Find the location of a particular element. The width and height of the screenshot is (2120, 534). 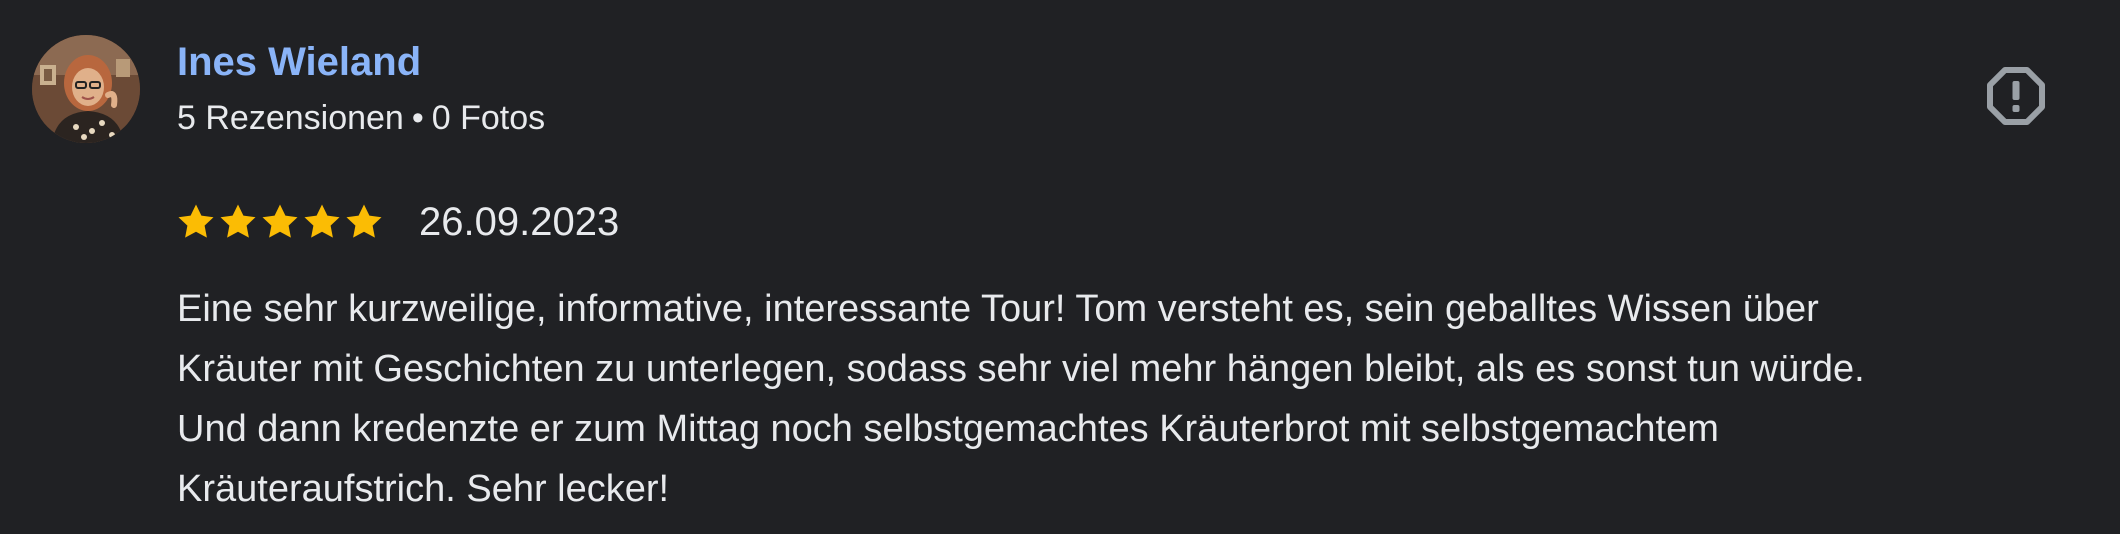

report-button is located at coordinates (2016, 96).